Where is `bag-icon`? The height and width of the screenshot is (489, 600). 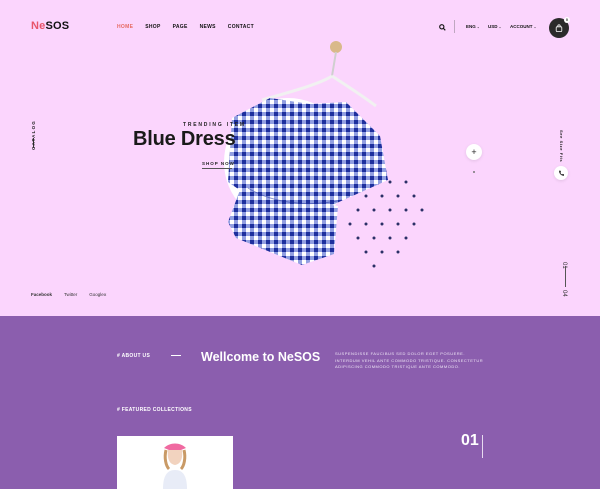
bag-icon is located at coordinates (559, 28).